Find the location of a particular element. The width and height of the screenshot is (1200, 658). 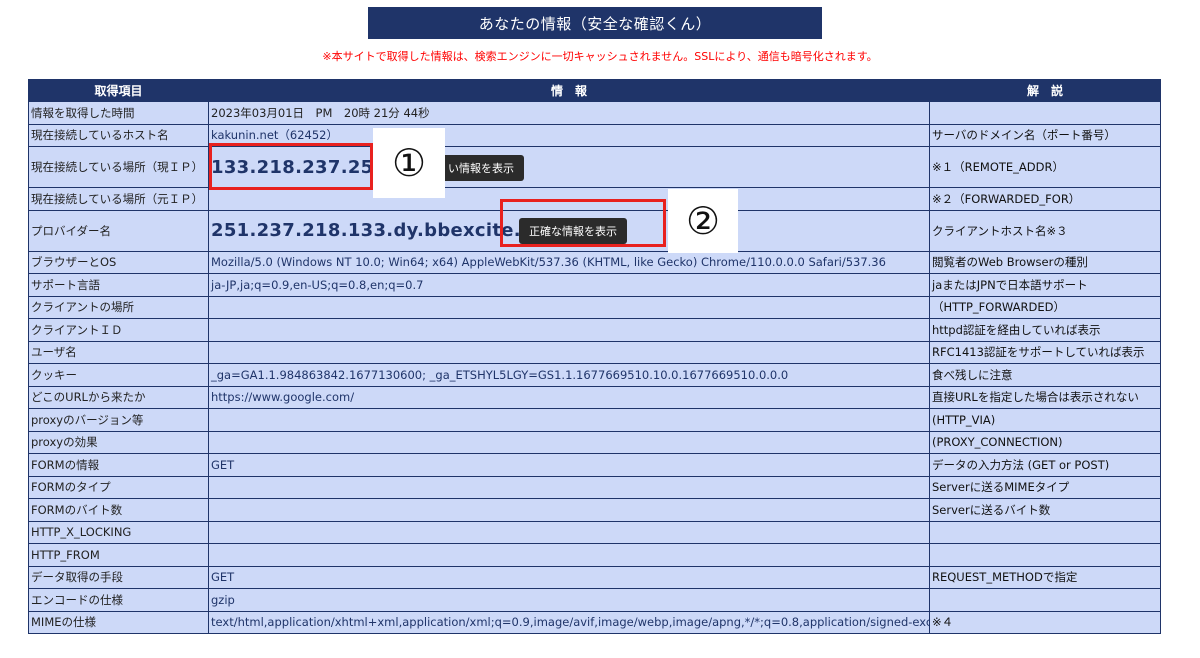

row-label: HTTP_X_LOCKING is located at coordinates (118, 532).